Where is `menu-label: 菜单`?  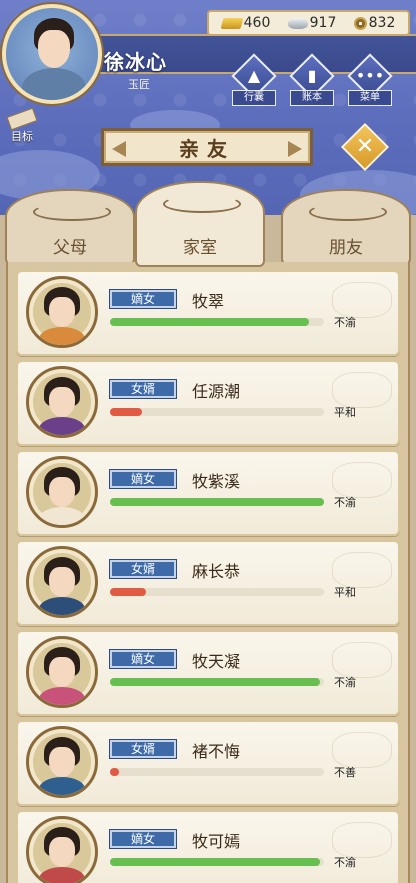 menu-label: 菜单 is located at coordinates (370, 98).